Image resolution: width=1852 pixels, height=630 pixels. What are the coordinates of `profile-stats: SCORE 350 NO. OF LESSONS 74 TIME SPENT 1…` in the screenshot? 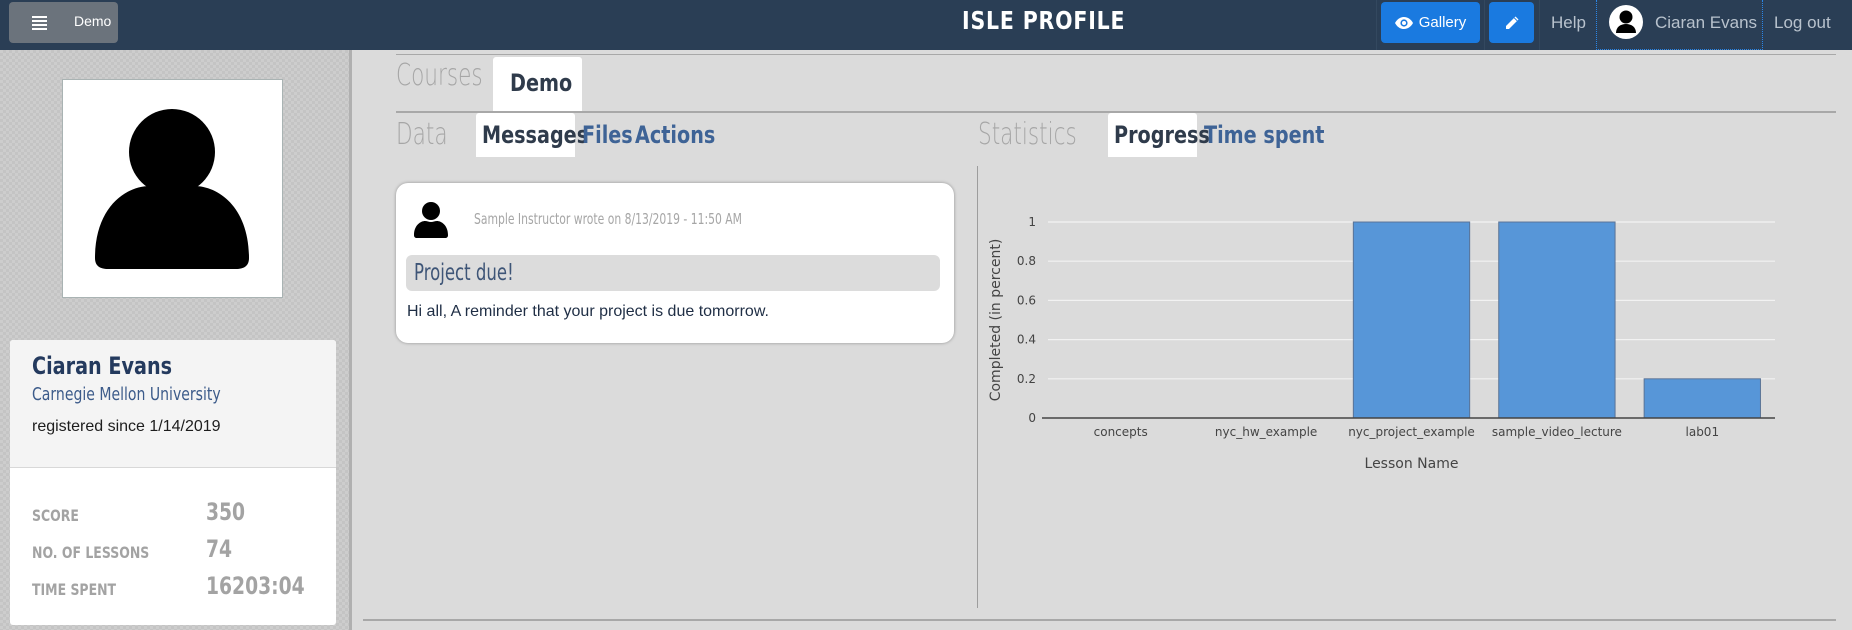 It's located at (173, 537).